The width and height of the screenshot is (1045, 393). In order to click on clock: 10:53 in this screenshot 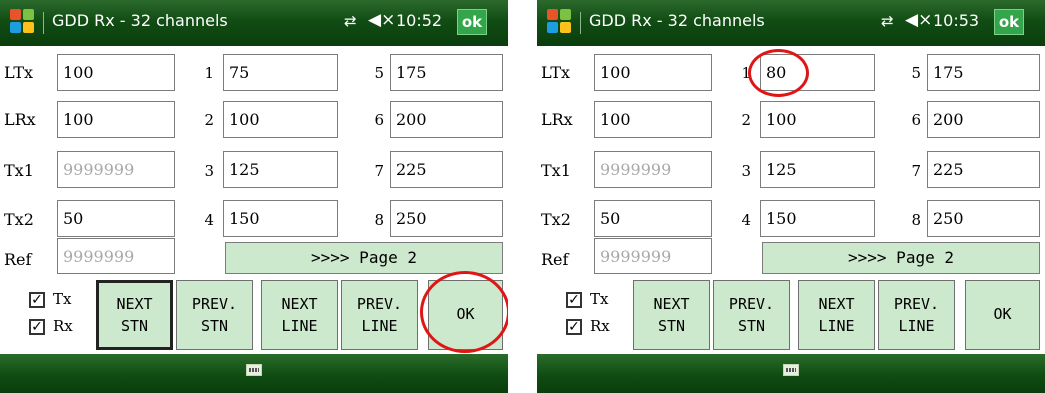, I will do `click(956, 20)`.